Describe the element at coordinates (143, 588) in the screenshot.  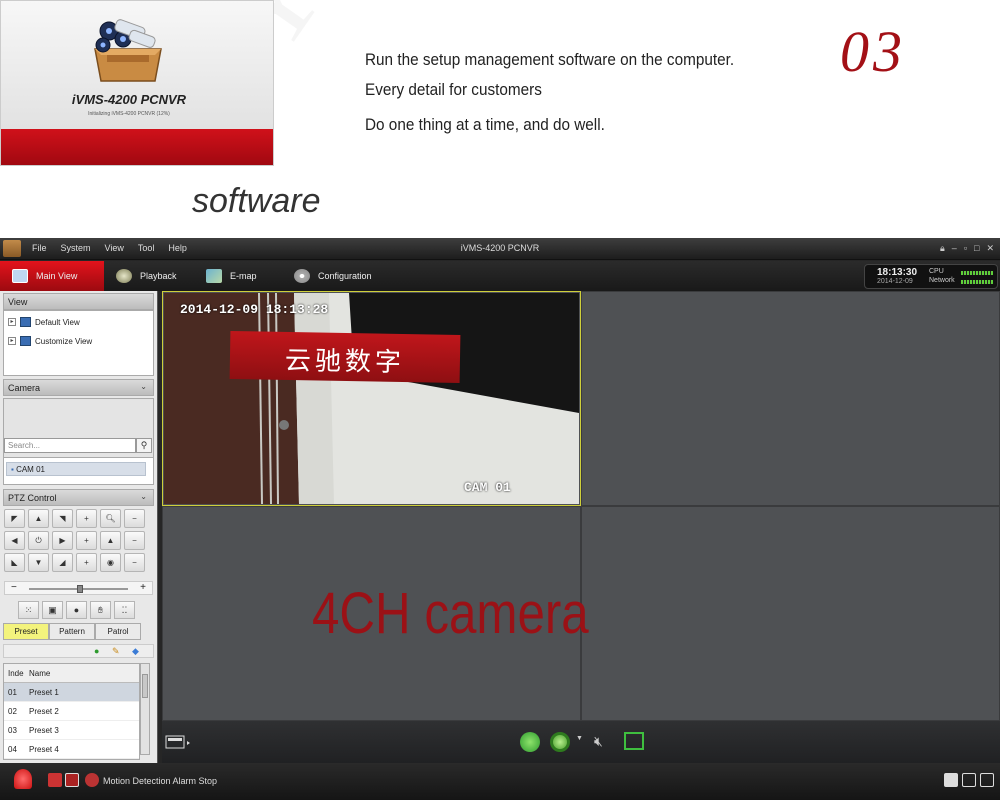
I see `speed-plus-icon: +` at that location.